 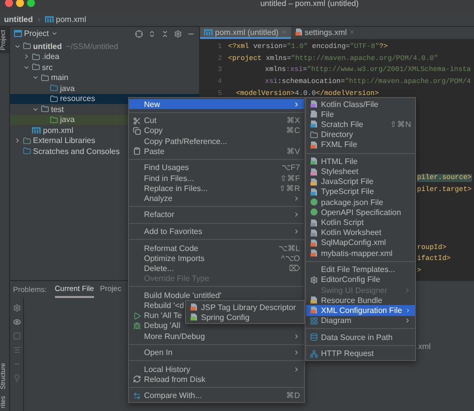 I want to click on shortcut-label: ⌘X, so click(x=293, y=121).